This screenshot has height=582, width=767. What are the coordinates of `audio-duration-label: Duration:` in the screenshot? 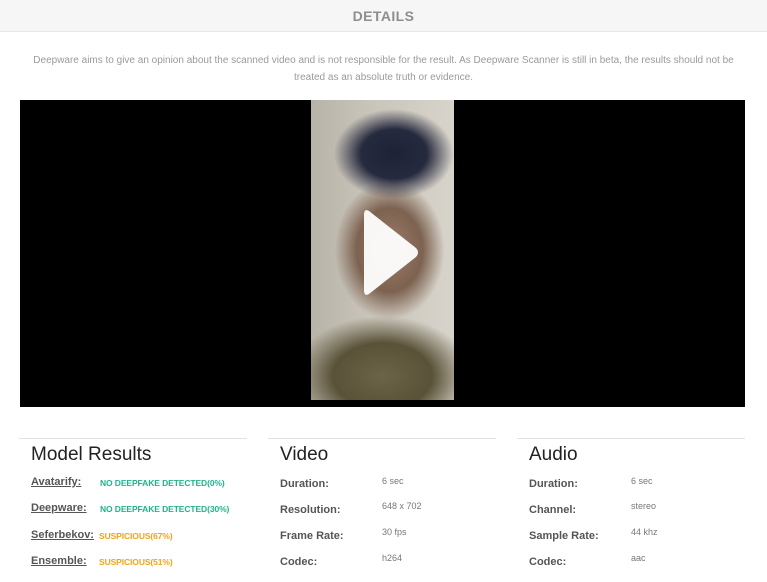 It's located at (553, 484).